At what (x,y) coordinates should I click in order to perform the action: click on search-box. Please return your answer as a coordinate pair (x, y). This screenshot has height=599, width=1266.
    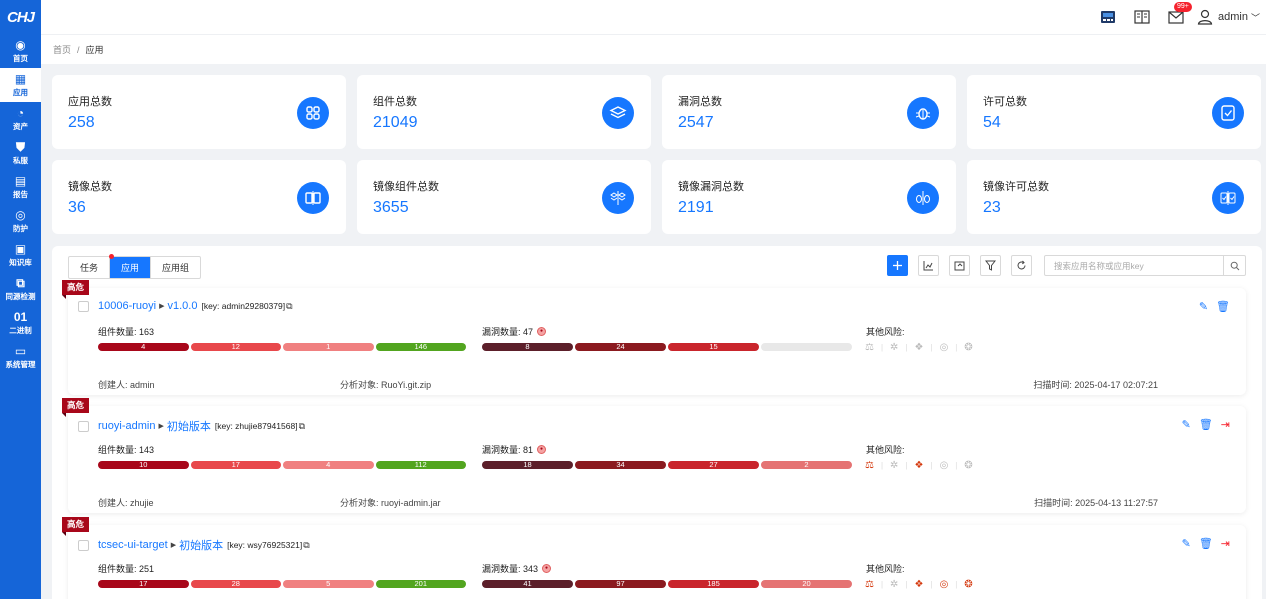
    Looking at the image, I should click on (1145, 265).